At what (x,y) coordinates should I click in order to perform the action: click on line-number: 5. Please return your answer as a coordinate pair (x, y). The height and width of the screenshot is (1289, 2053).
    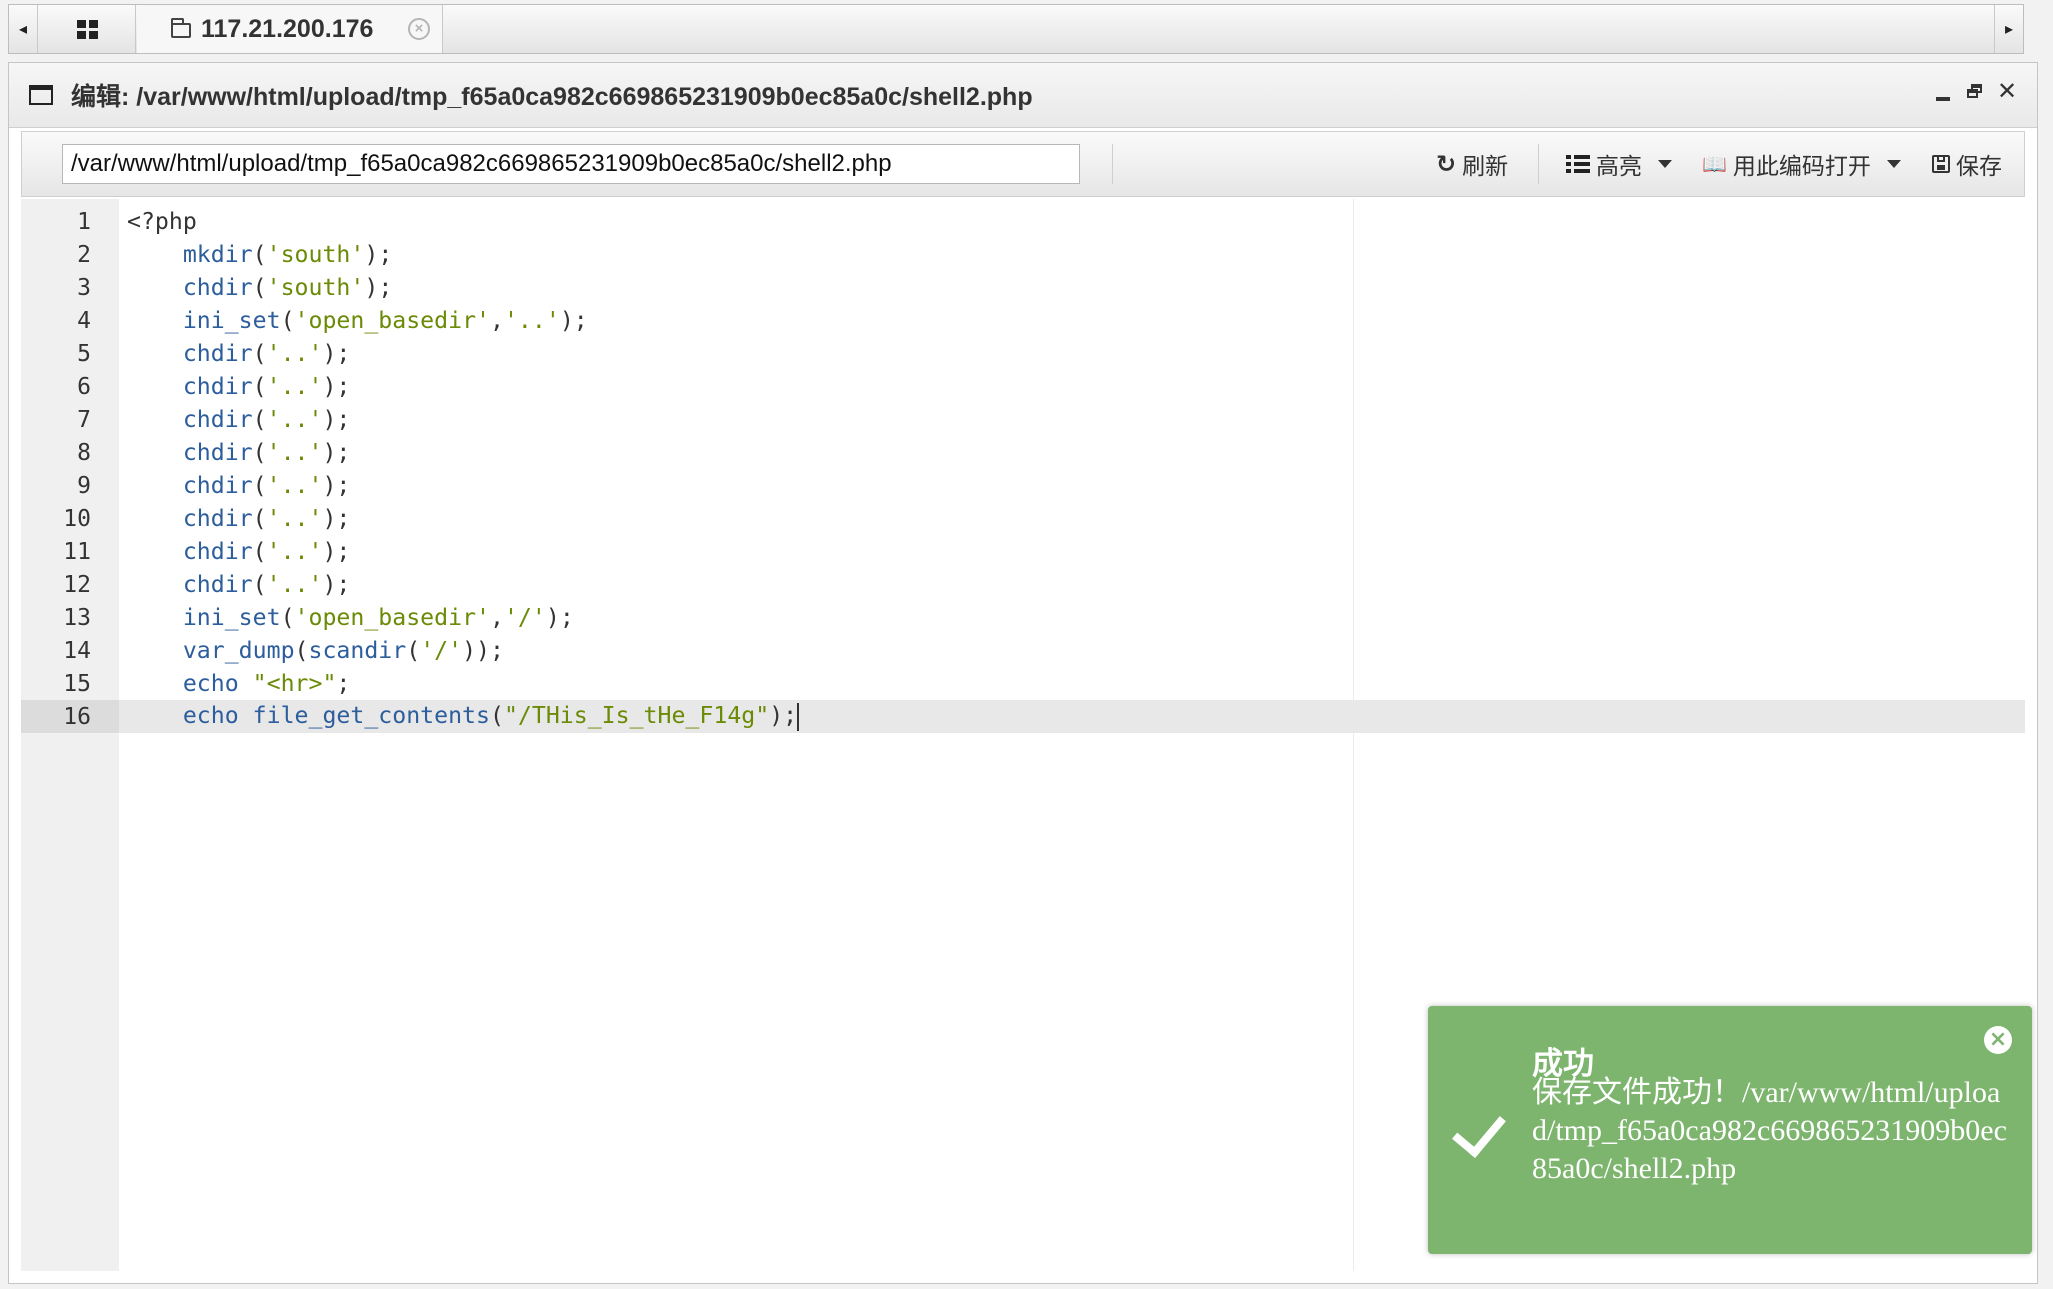
    Looking at the image, I should click on (84, 353).